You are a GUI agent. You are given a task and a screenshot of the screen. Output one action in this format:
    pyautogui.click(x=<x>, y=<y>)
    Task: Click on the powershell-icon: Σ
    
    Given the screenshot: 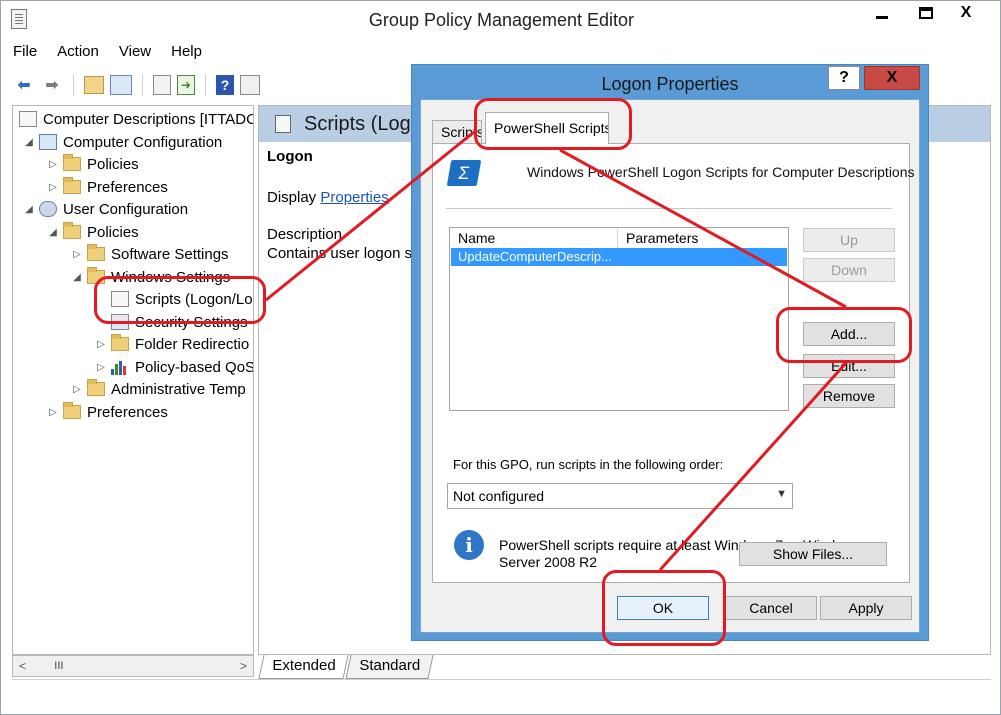 What is the action you would take?
    pyautogui.click(x=464, y=173)
    